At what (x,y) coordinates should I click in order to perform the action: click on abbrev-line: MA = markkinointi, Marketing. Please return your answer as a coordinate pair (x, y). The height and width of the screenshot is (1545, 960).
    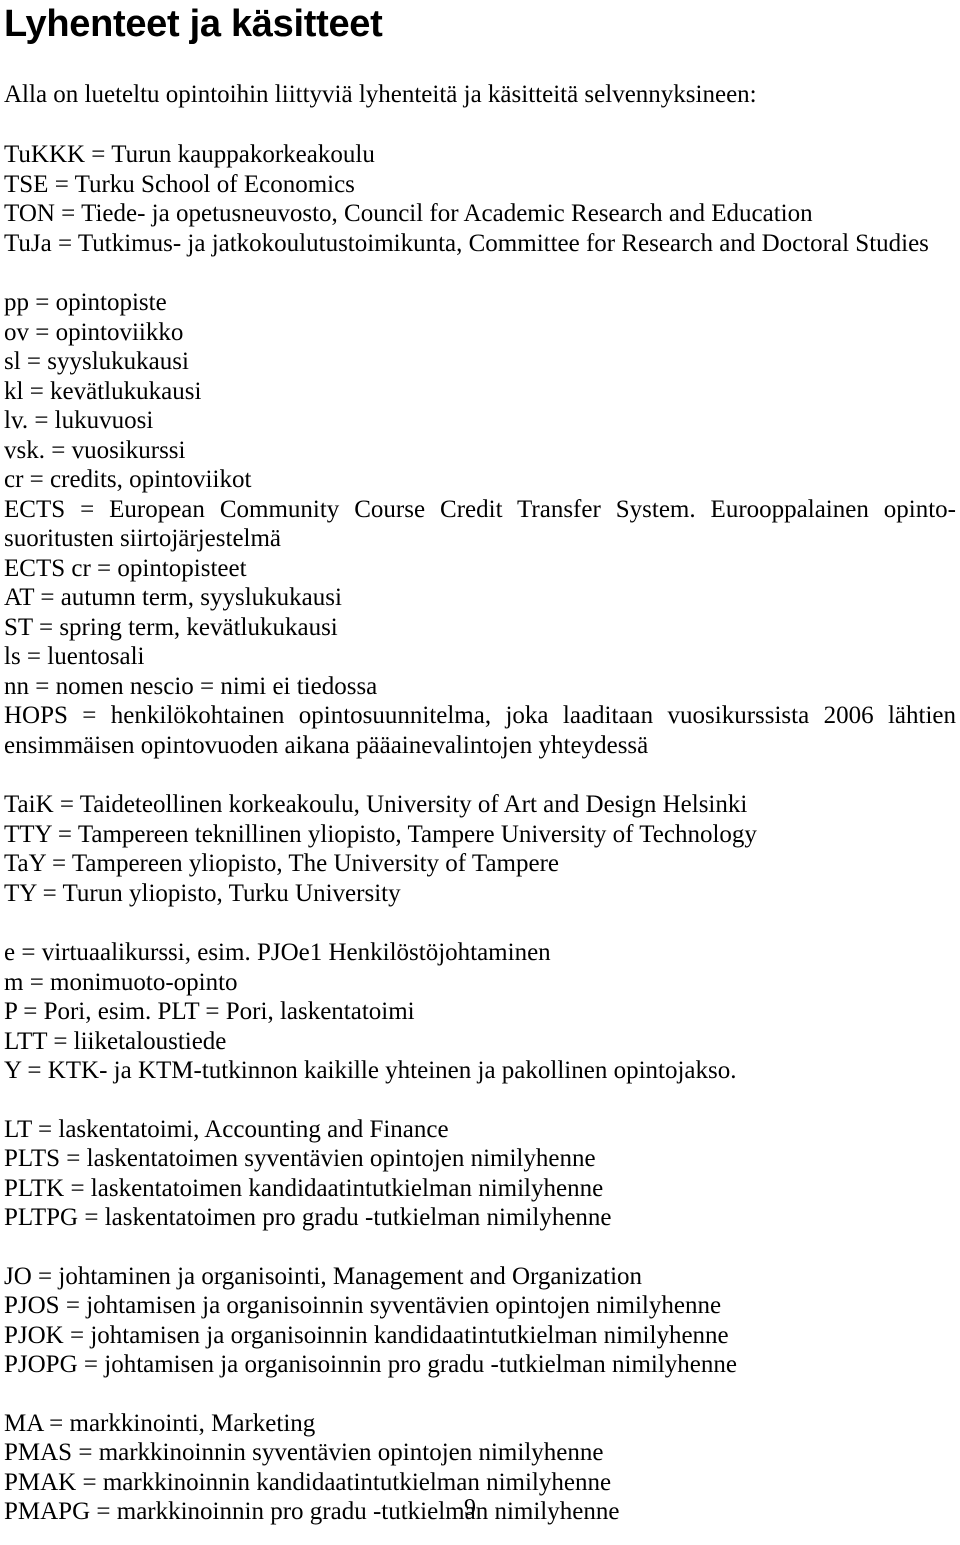
    Looking at the image, I should click on (160, 1423).